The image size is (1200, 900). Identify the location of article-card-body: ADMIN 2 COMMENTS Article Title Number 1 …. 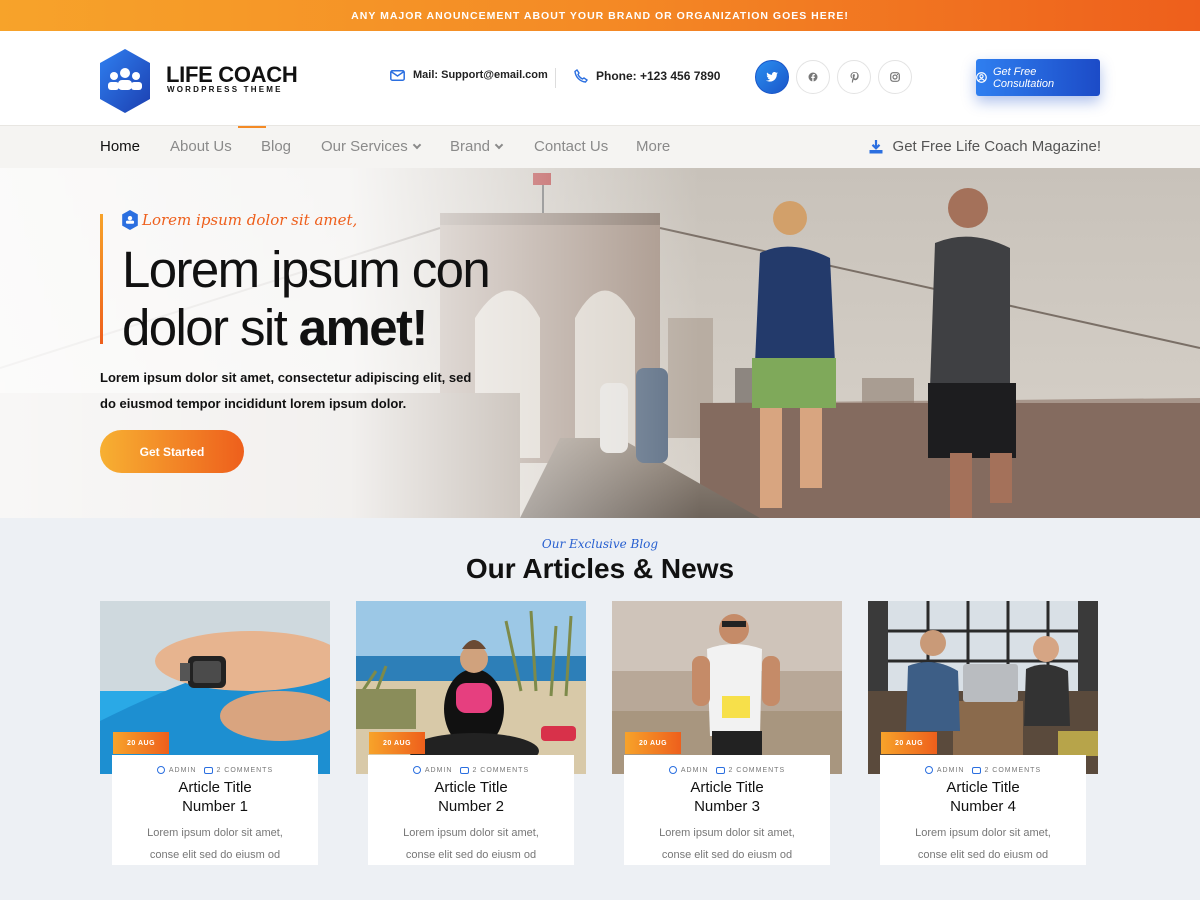
(215, 810).